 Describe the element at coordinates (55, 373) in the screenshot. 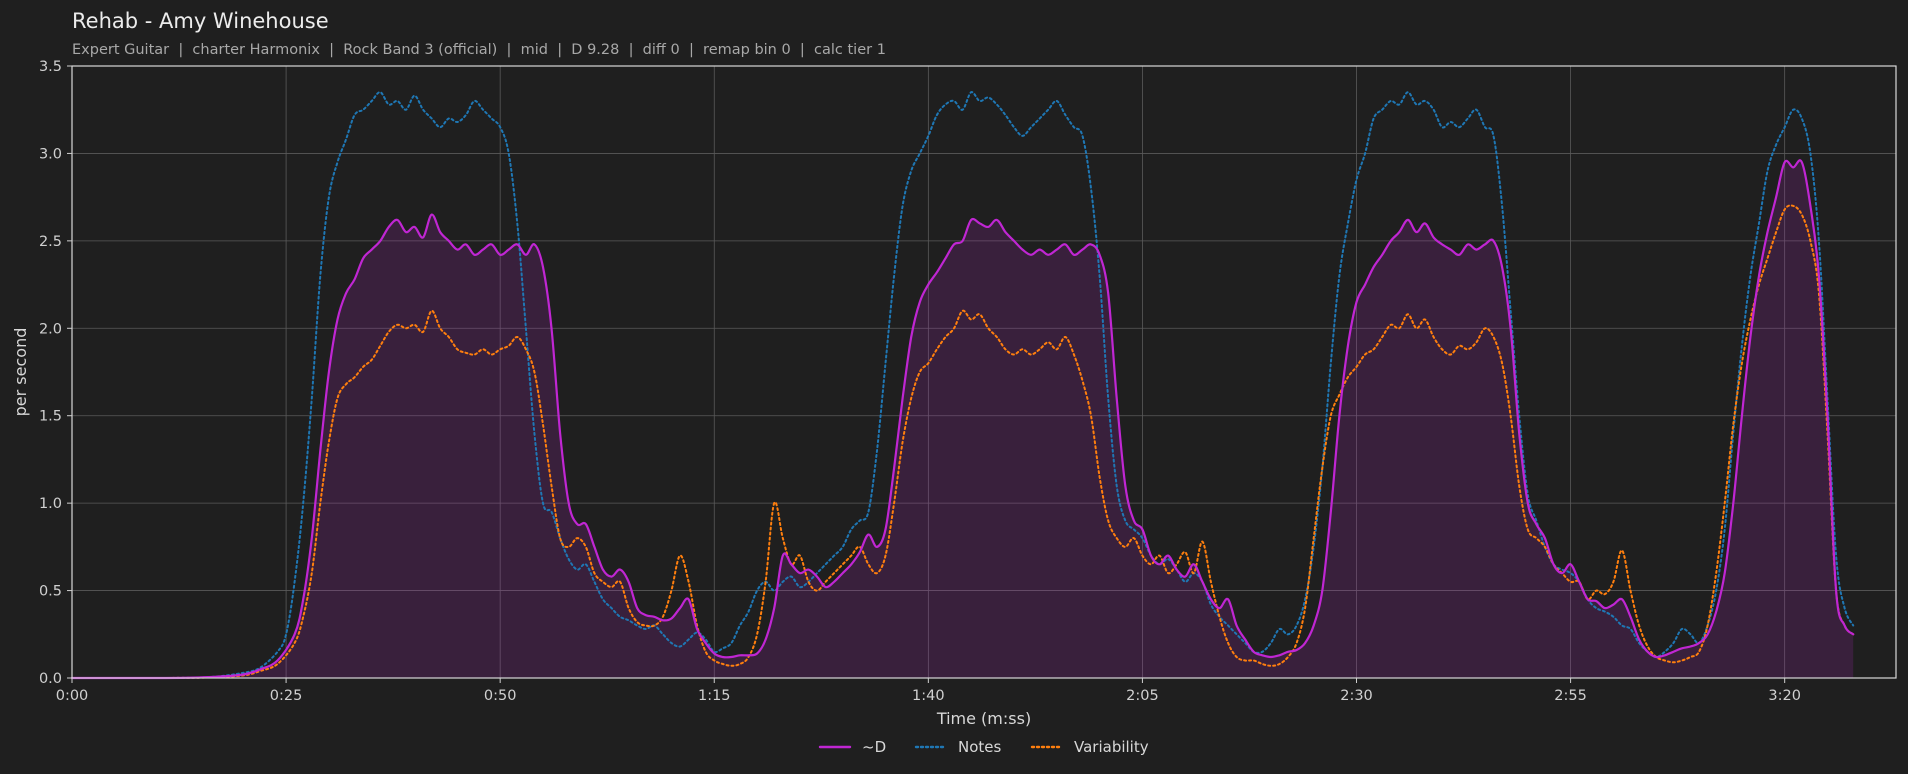

I see `y-axis-ticks: 0.0 0.5 1.0 1.5 2.0 2.5 3.0 3.5` at that location.